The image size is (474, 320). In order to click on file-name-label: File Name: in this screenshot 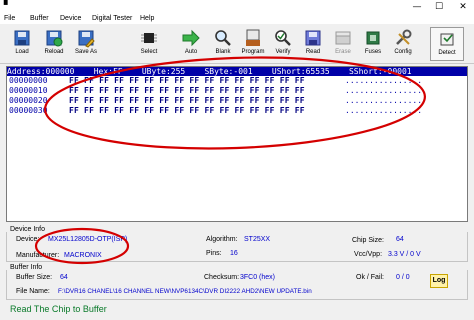, I will do `click(33, 291)`.